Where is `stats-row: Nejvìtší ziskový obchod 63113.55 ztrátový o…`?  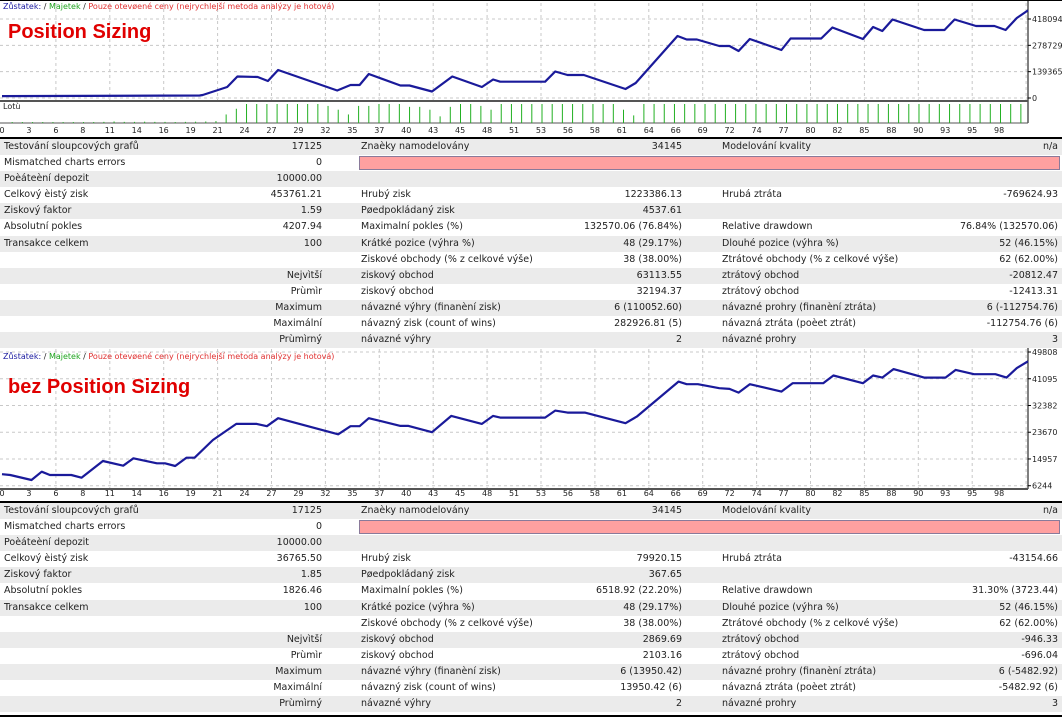
stats-row: Nejvìtší ziskový obchod 63113.55 ztrátový o… is located at coordinates (531, 275).